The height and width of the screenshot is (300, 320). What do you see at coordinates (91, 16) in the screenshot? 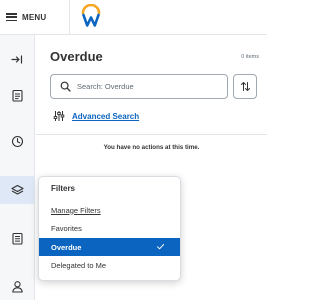
I see `workday-logo` at bounding box center [91, 16].